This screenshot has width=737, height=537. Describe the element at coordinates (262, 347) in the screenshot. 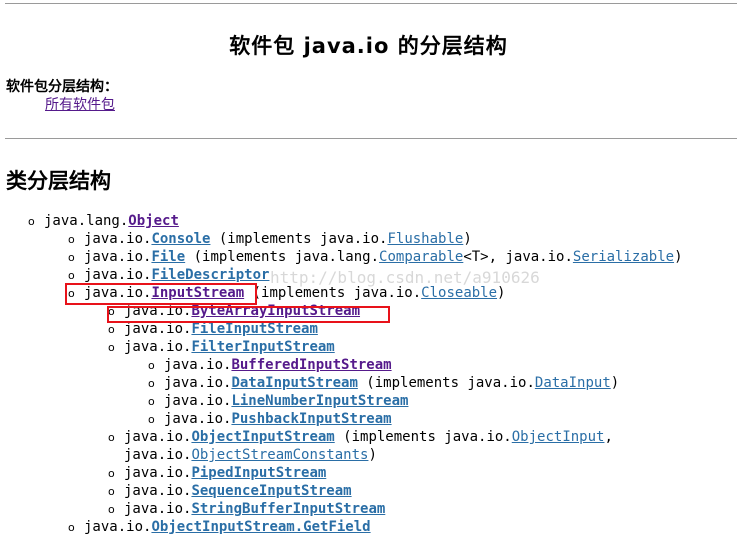

I see `class-link: FilterInputStream` at that location.